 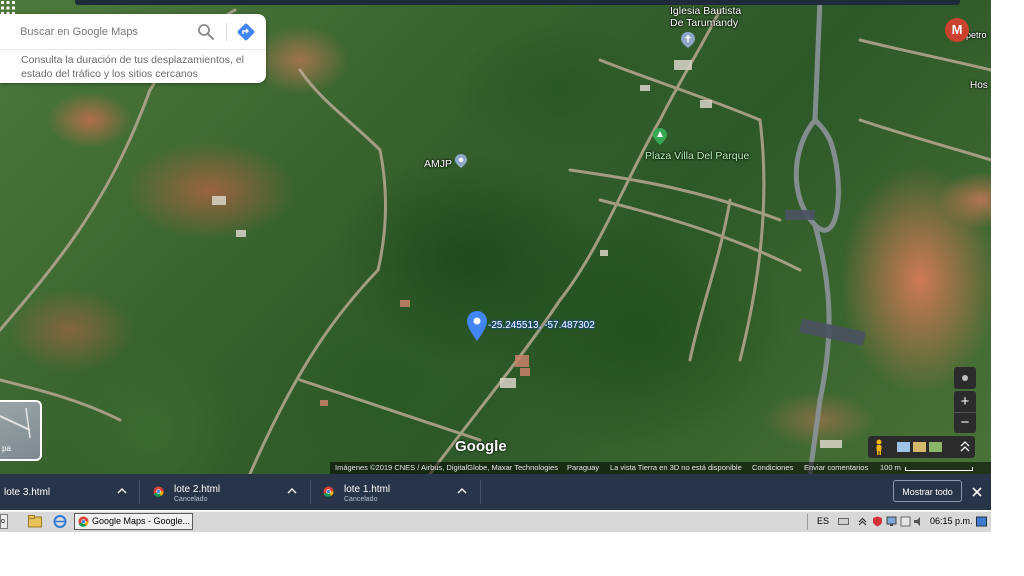 What do you see at coordinates (15, 423) in the screenshot?
I see `map-layer-icon` at bounding box center [15, 423].